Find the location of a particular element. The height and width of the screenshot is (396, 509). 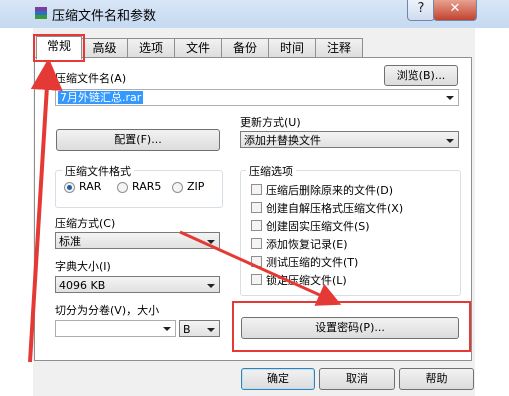

arrow-to-general-tab is located at coordinates (45, 210).